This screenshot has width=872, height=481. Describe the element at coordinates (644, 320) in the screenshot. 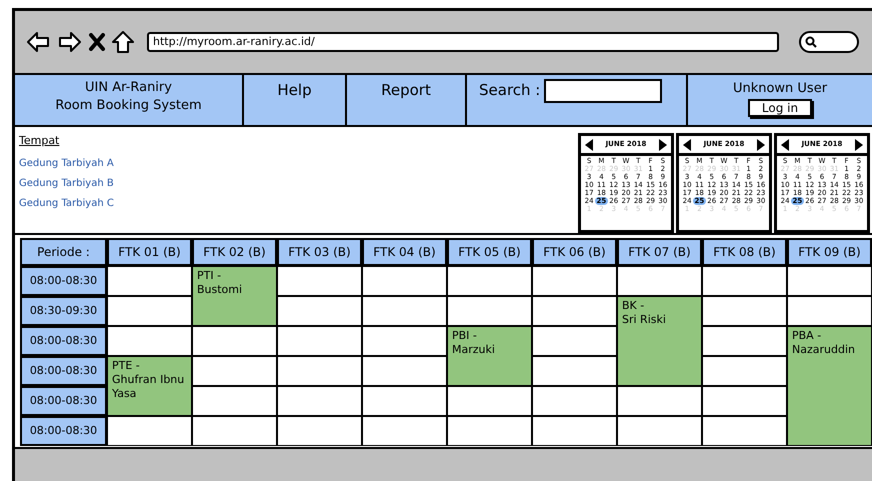

I see `lecturer-name: Sri Riski` at that location.